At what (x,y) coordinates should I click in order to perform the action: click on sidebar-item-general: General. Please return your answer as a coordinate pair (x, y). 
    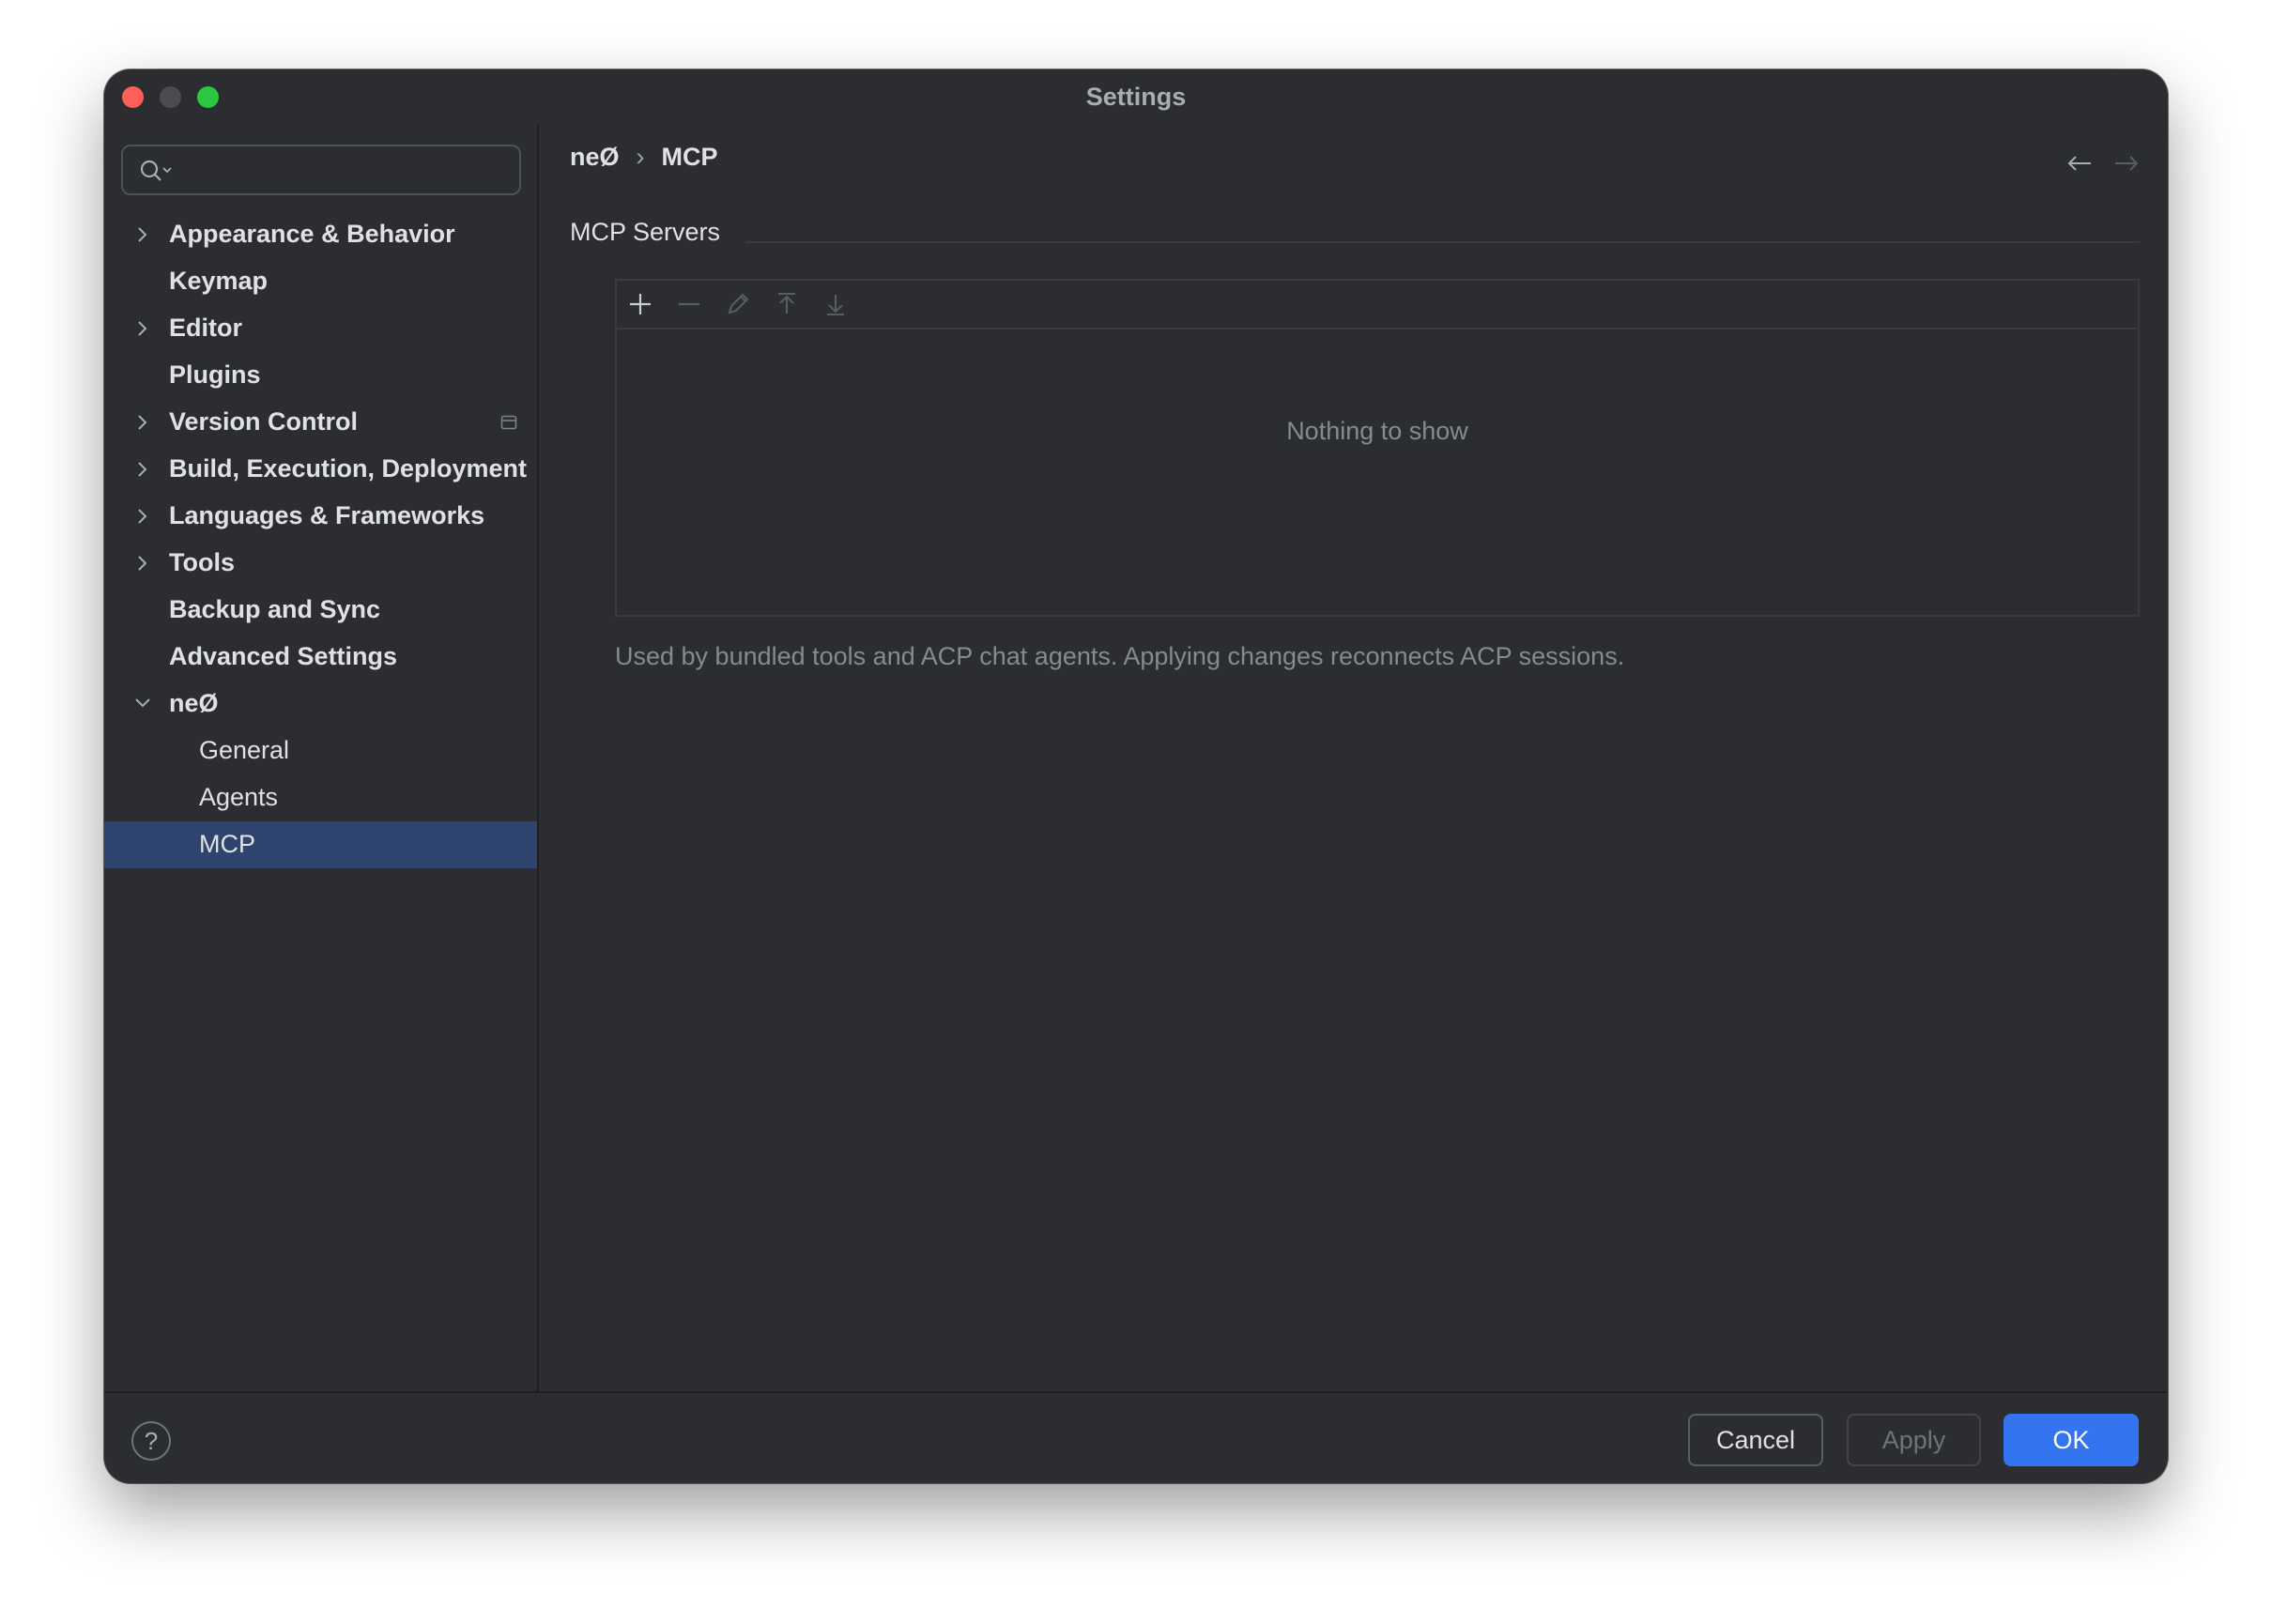
    Looking at the image, I should click on (320, 751).